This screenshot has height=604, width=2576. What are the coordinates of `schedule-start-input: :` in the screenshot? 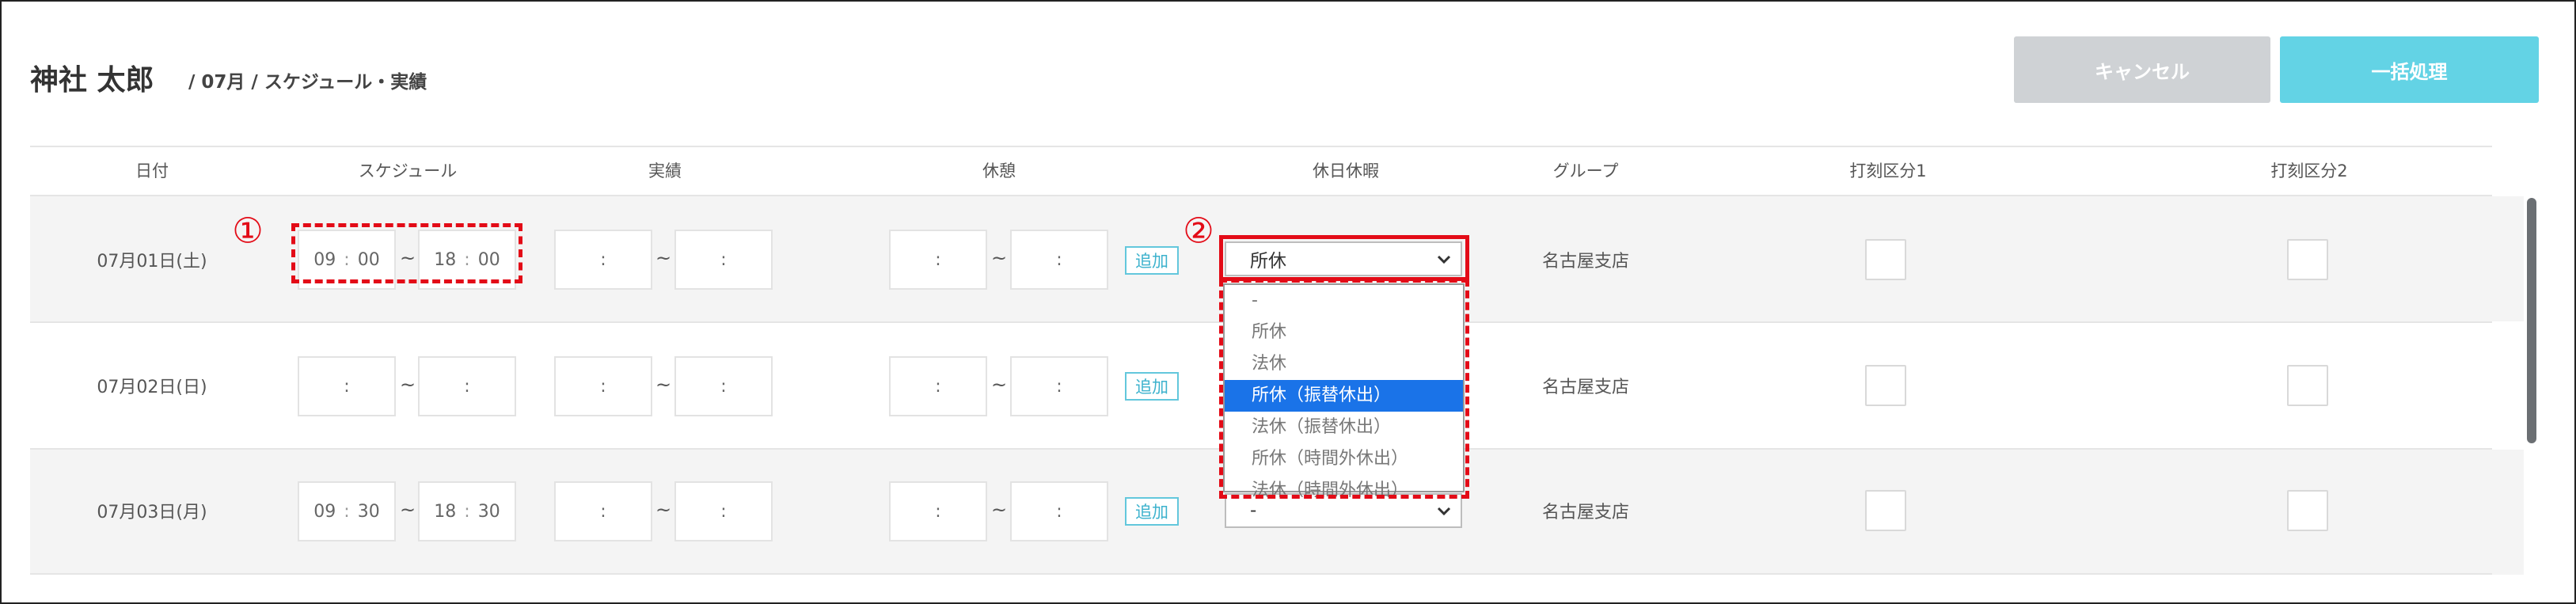 It's located at (347, 386).